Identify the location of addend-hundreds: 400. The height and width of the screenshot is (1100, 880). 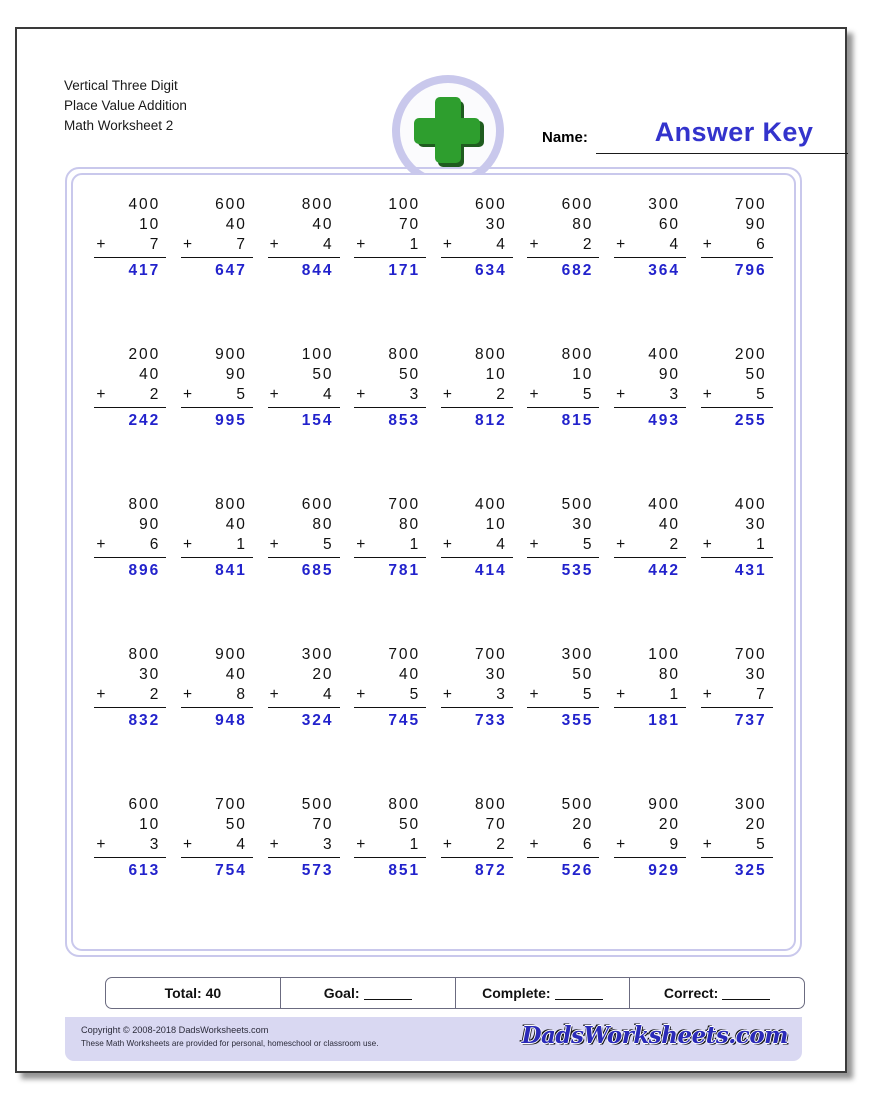
(750, 504).